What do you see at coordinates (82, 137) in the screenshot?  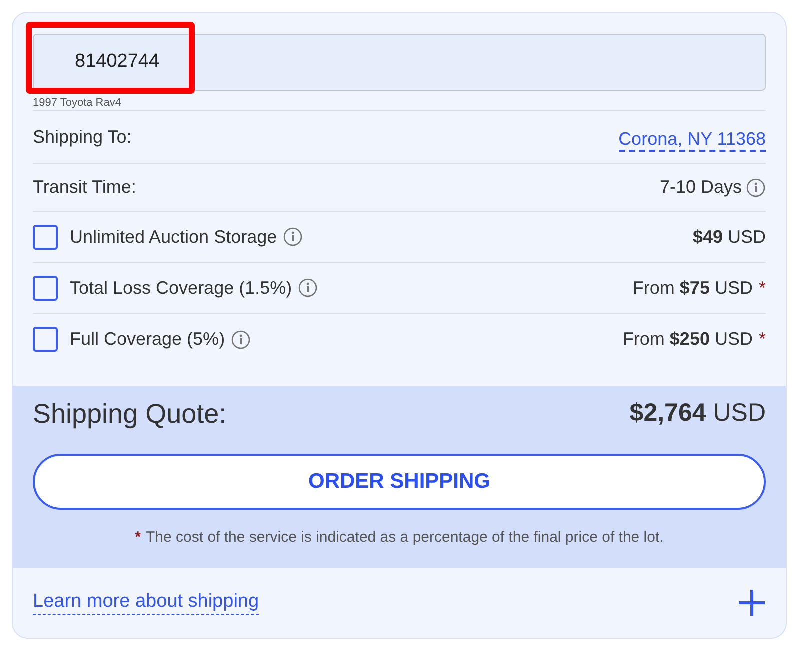 I see `shipping-to-label: Shipping To:` at bounding box center [82, 137].